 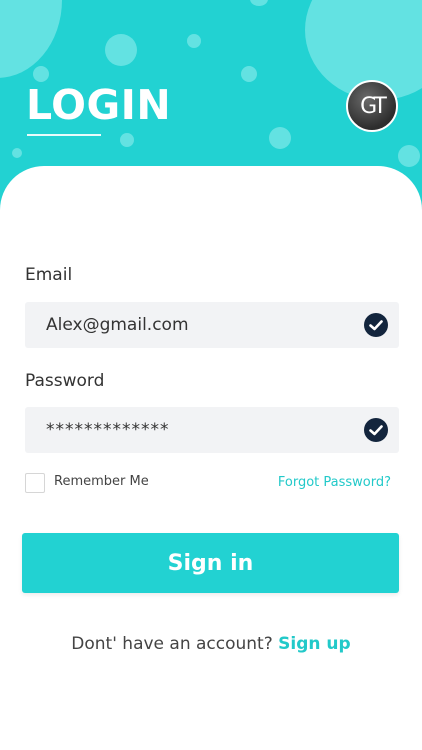 What do you see at coordinates (212, 430) in the screenshot?
I see `password-field: *************` at bounding box center [212, 430].